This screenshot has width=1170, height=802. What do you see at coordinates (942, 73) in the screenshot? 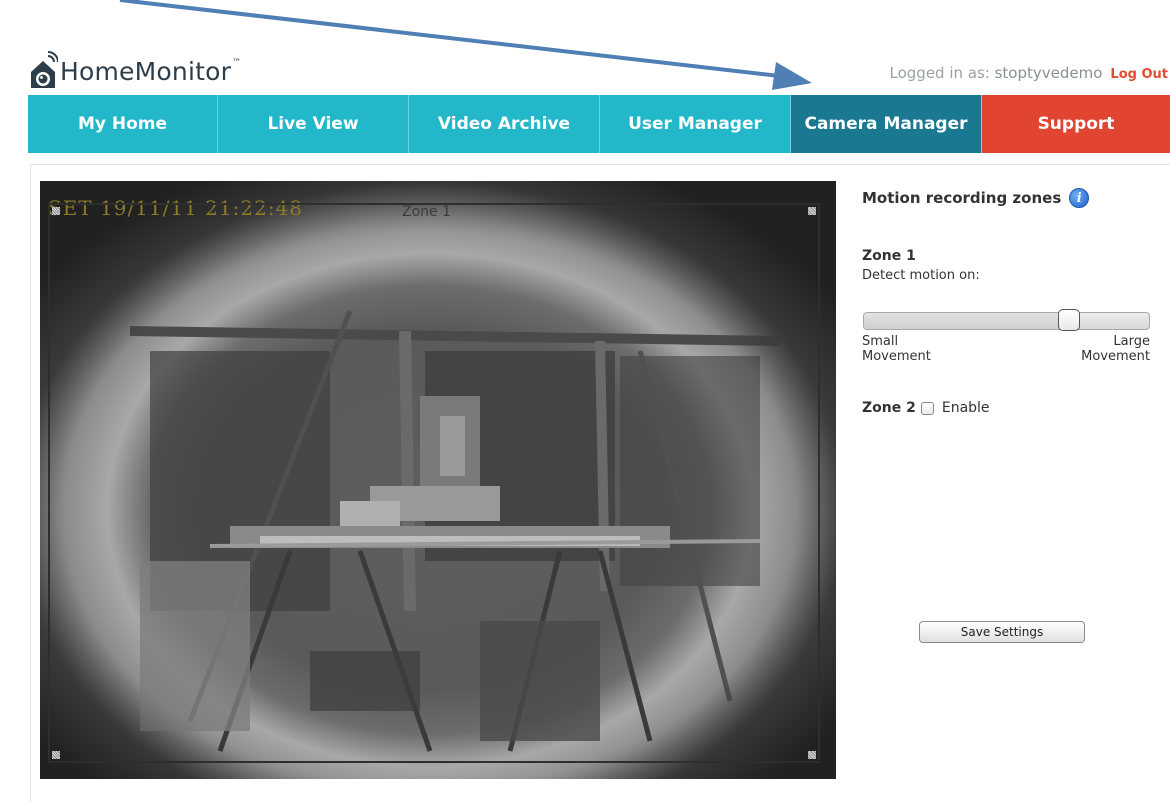
I see `logged-in-prefix: Logged in as:` at bounding box center [942, 73].